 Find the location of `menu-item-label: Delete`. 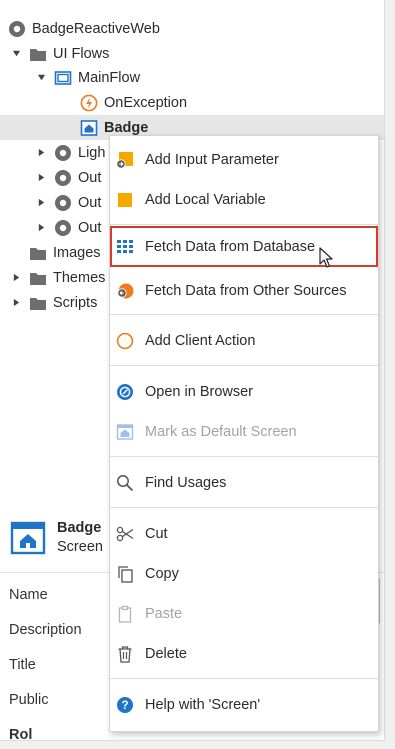

menu-item-label: Delete is located at coordinates (166, 654).